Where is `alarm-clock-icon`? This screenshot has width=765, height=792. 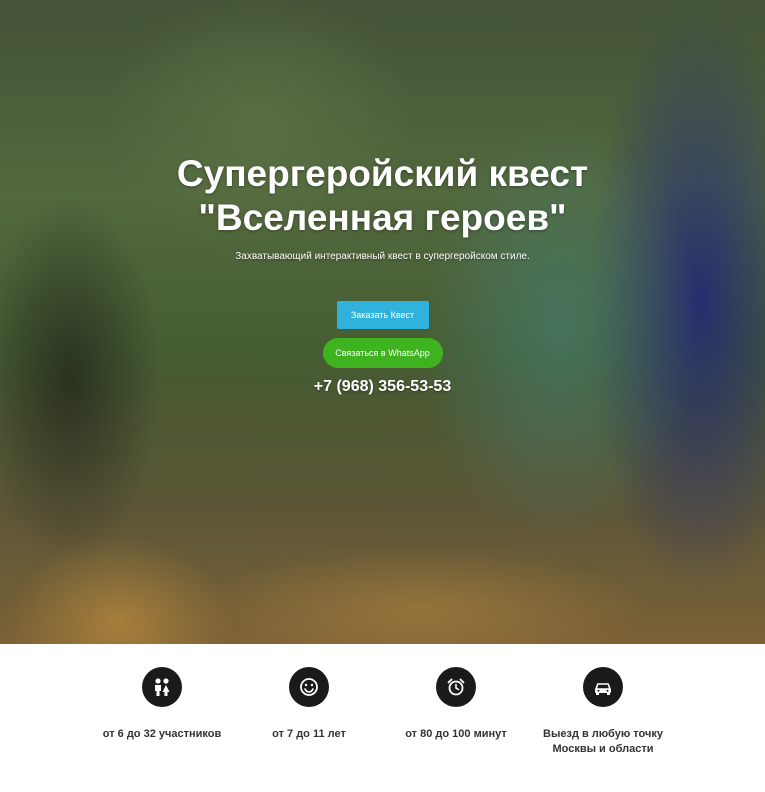
alarm-clock-icon is located at coordinates (456, 687).